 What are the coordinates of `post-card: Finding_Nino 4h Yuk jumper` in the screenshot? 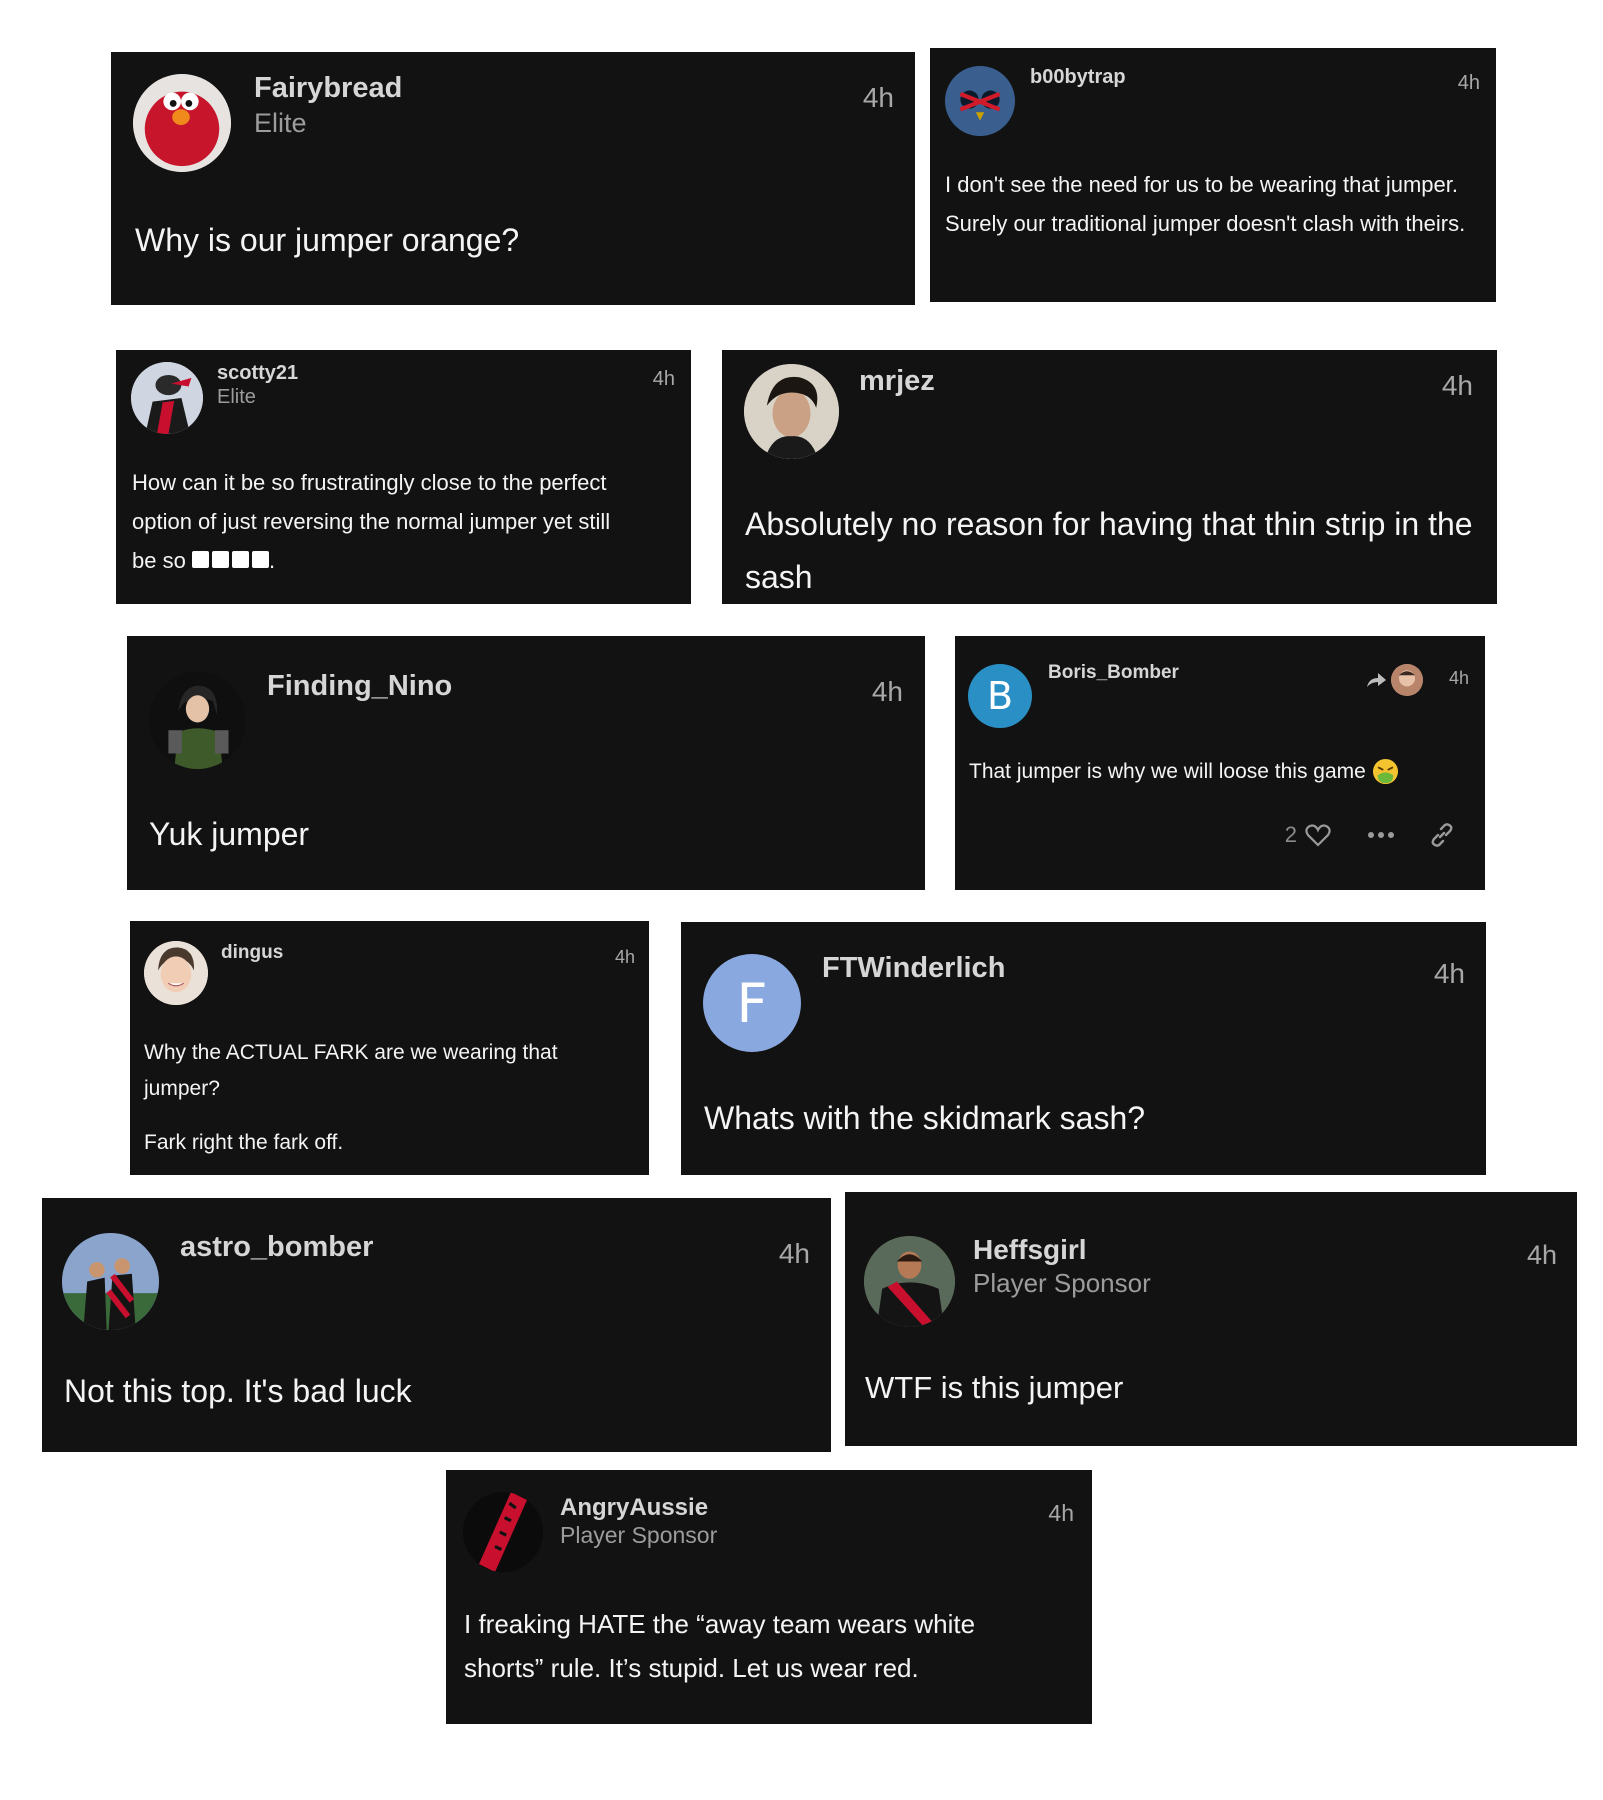 It's located at (526, 763).